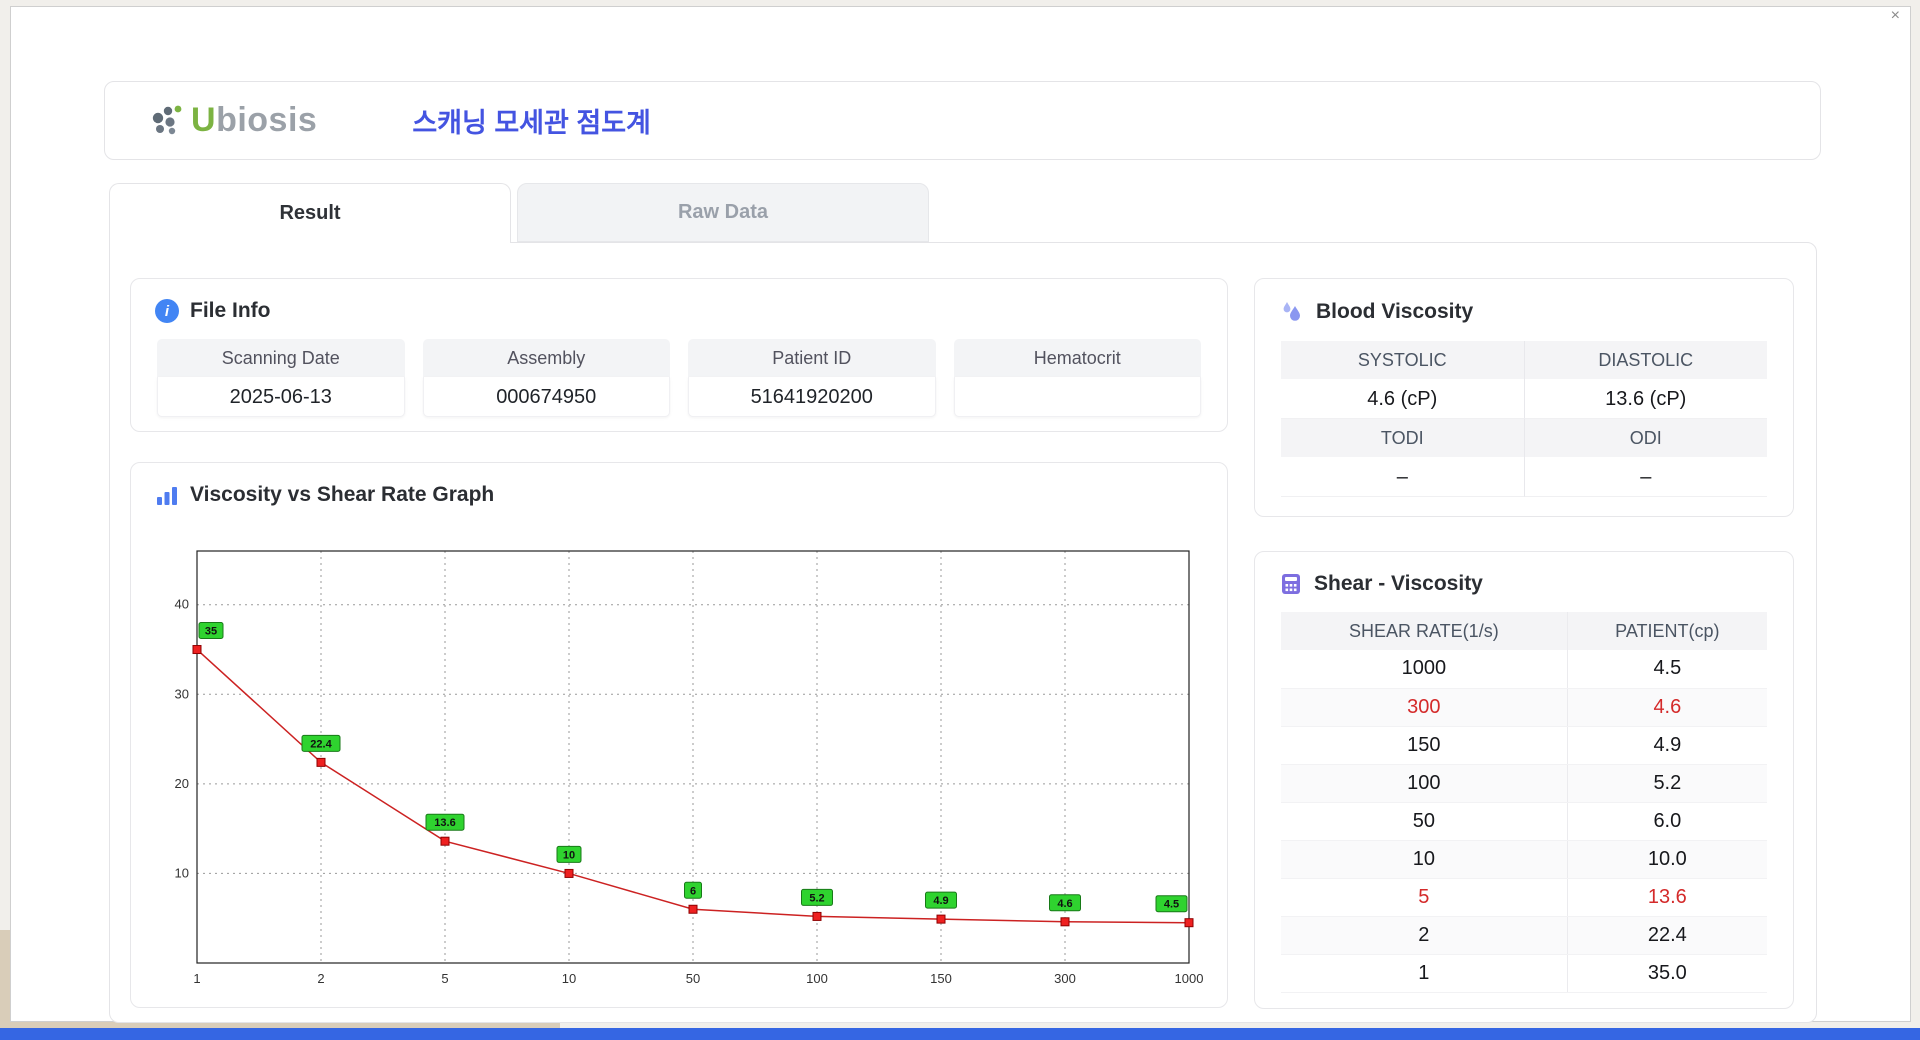 Image resolution: width=1920 pixels, height=1040 pixels. Describe the element at coordinates (1666, 821) in the screenshot. I see `sv-patient: 6.0` at that location.